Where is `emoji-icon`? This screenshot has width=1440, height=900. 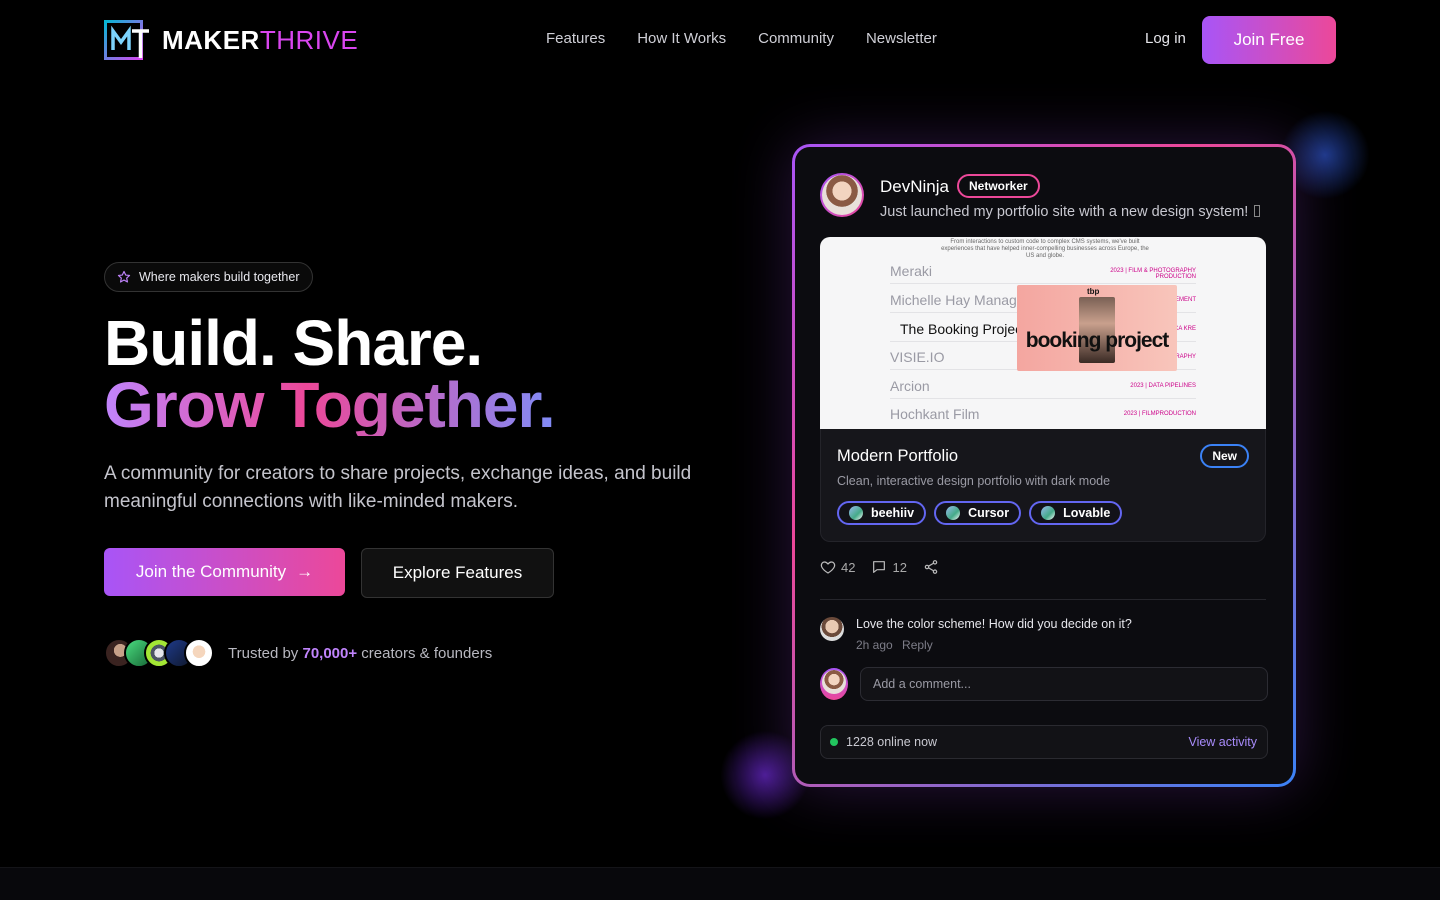 emoji-icon is located at coordinates (1257, 211).